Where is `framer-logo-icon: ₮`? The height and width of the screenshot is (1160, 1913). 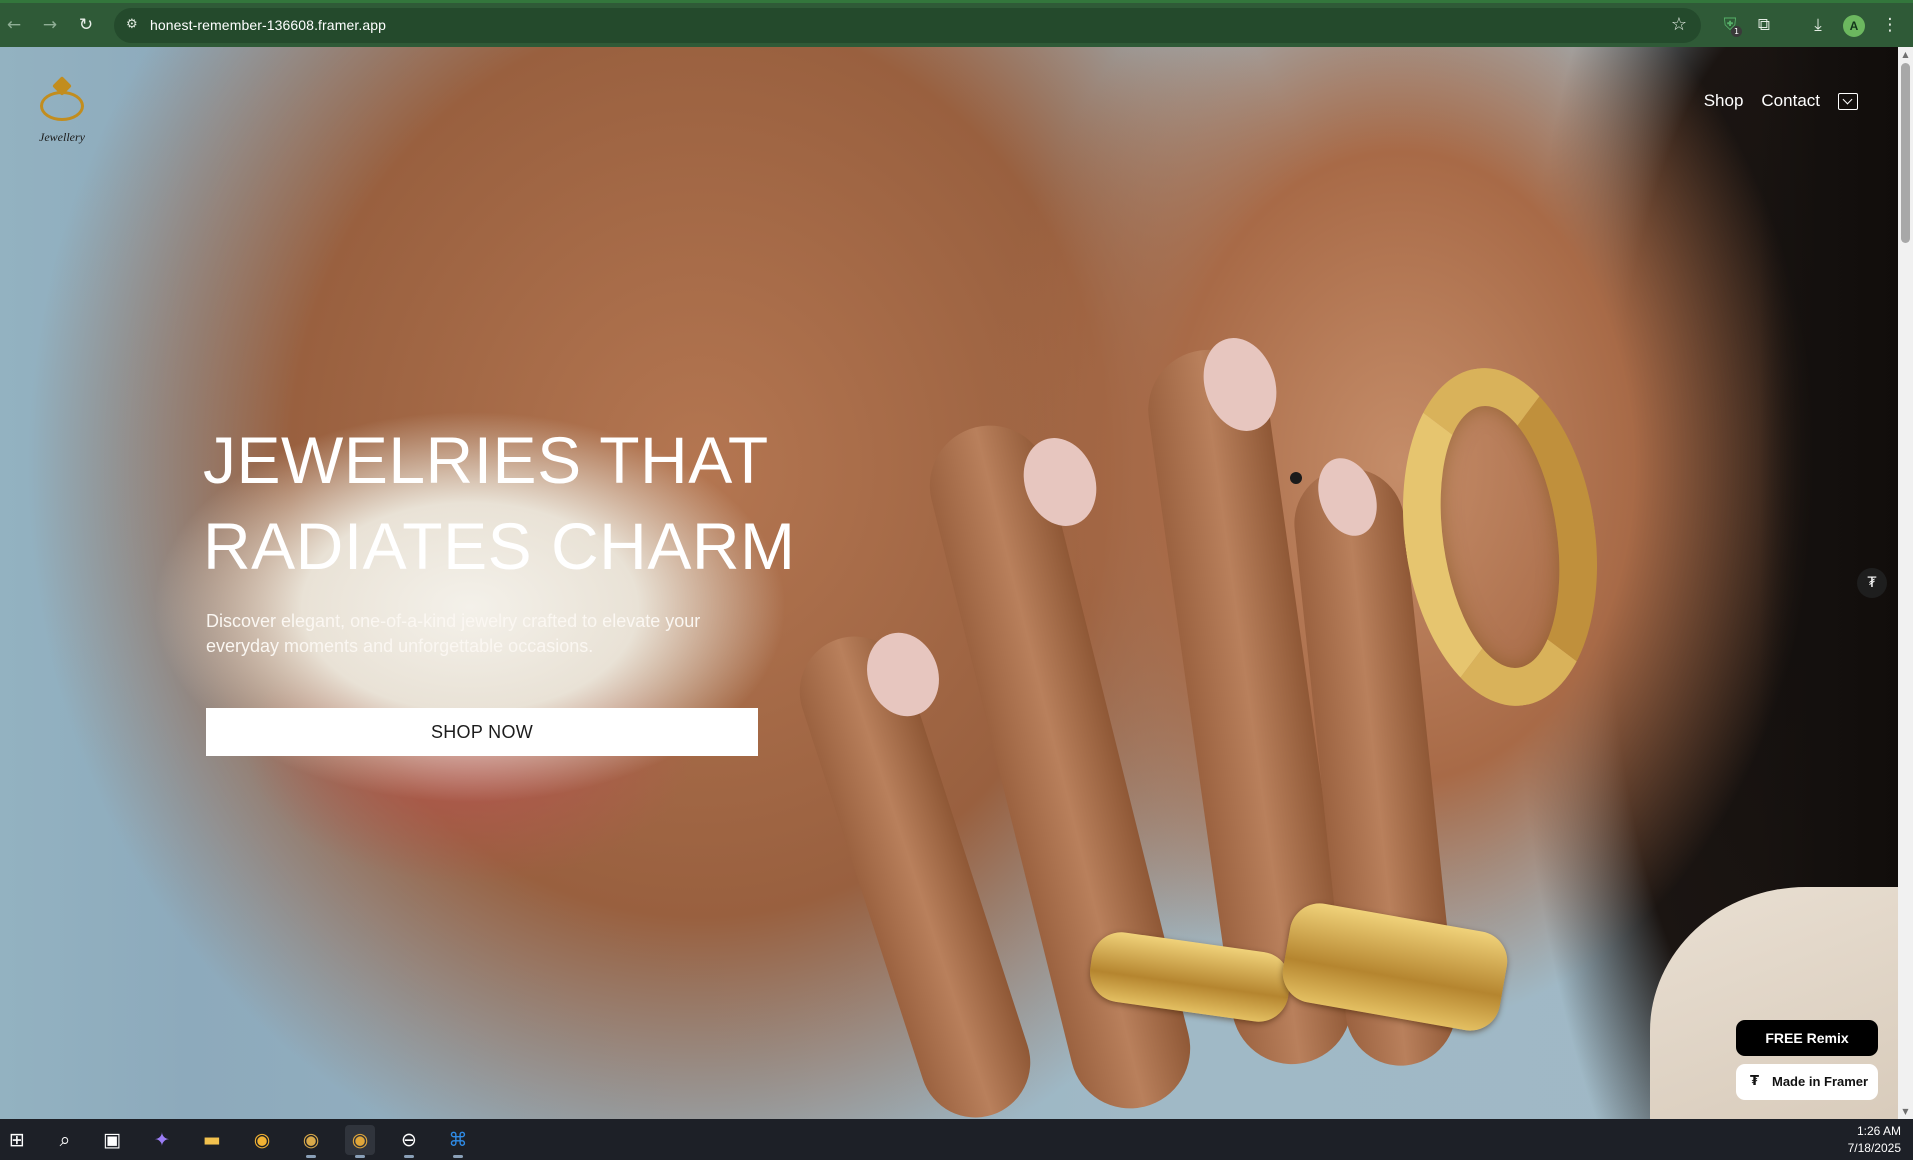 framer-logo-icon: ₮ is located at coordinates (1755, 1081).